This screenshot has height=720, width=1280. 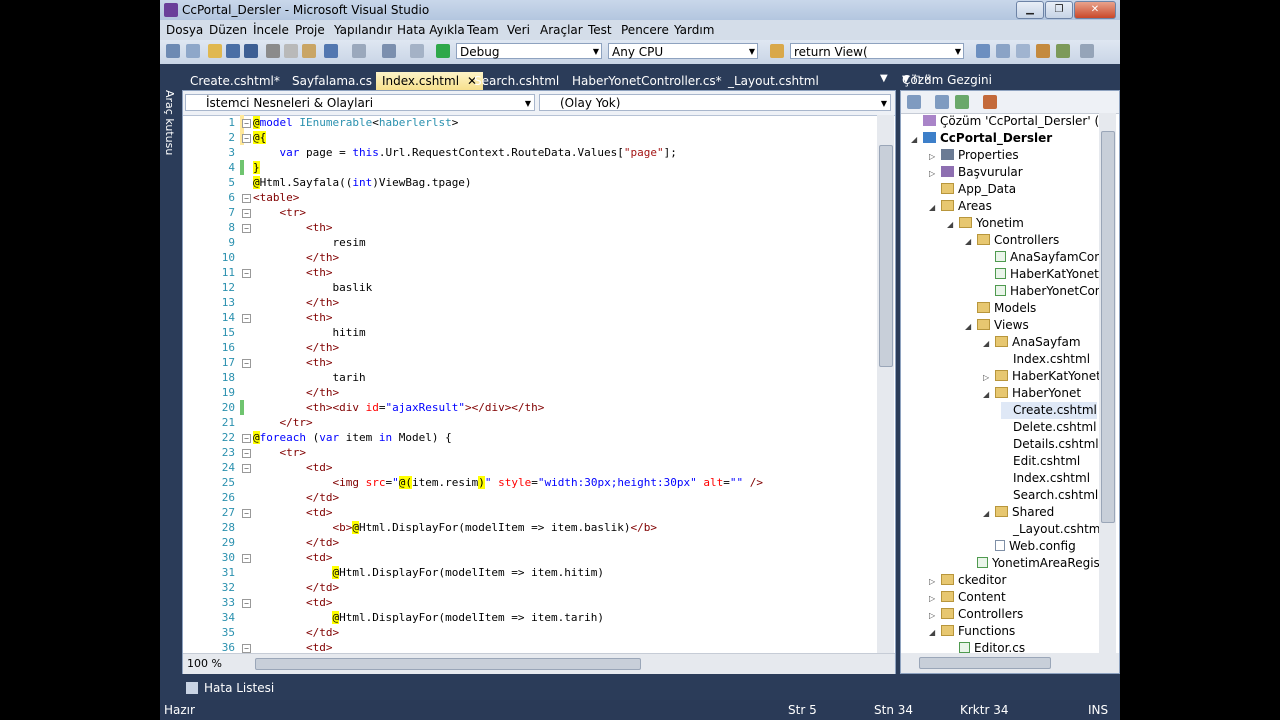 What do you see at coordinates (530, 332) in the screenshot?
I see `code-line: 15 hitim` at bounding box center [530, 332].